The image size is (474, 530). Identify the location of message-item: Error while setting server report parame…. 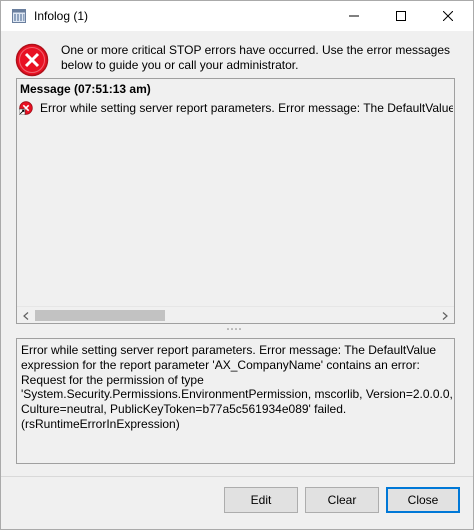
(236, 108).